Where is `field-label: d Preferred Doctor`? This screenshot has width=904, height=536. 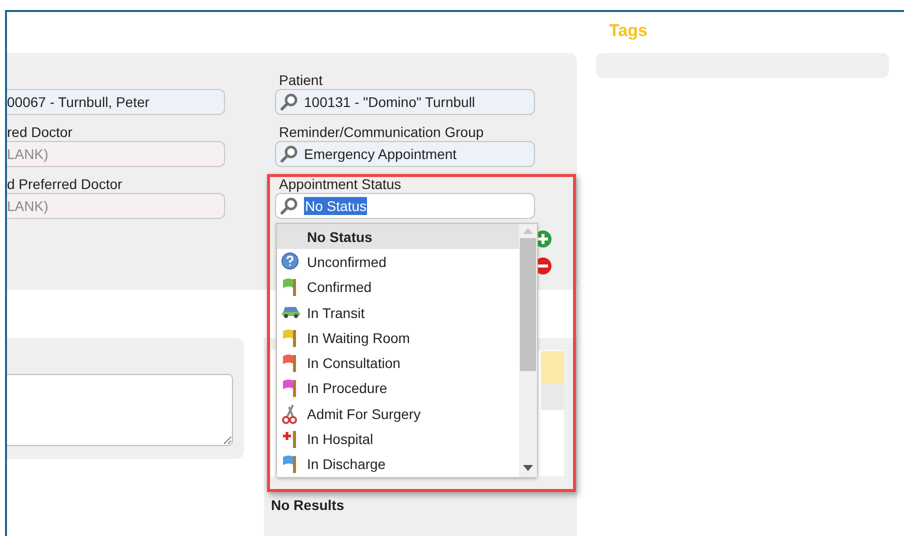
field-label: d Preferred Doctor is located at coordinates (65, 184).